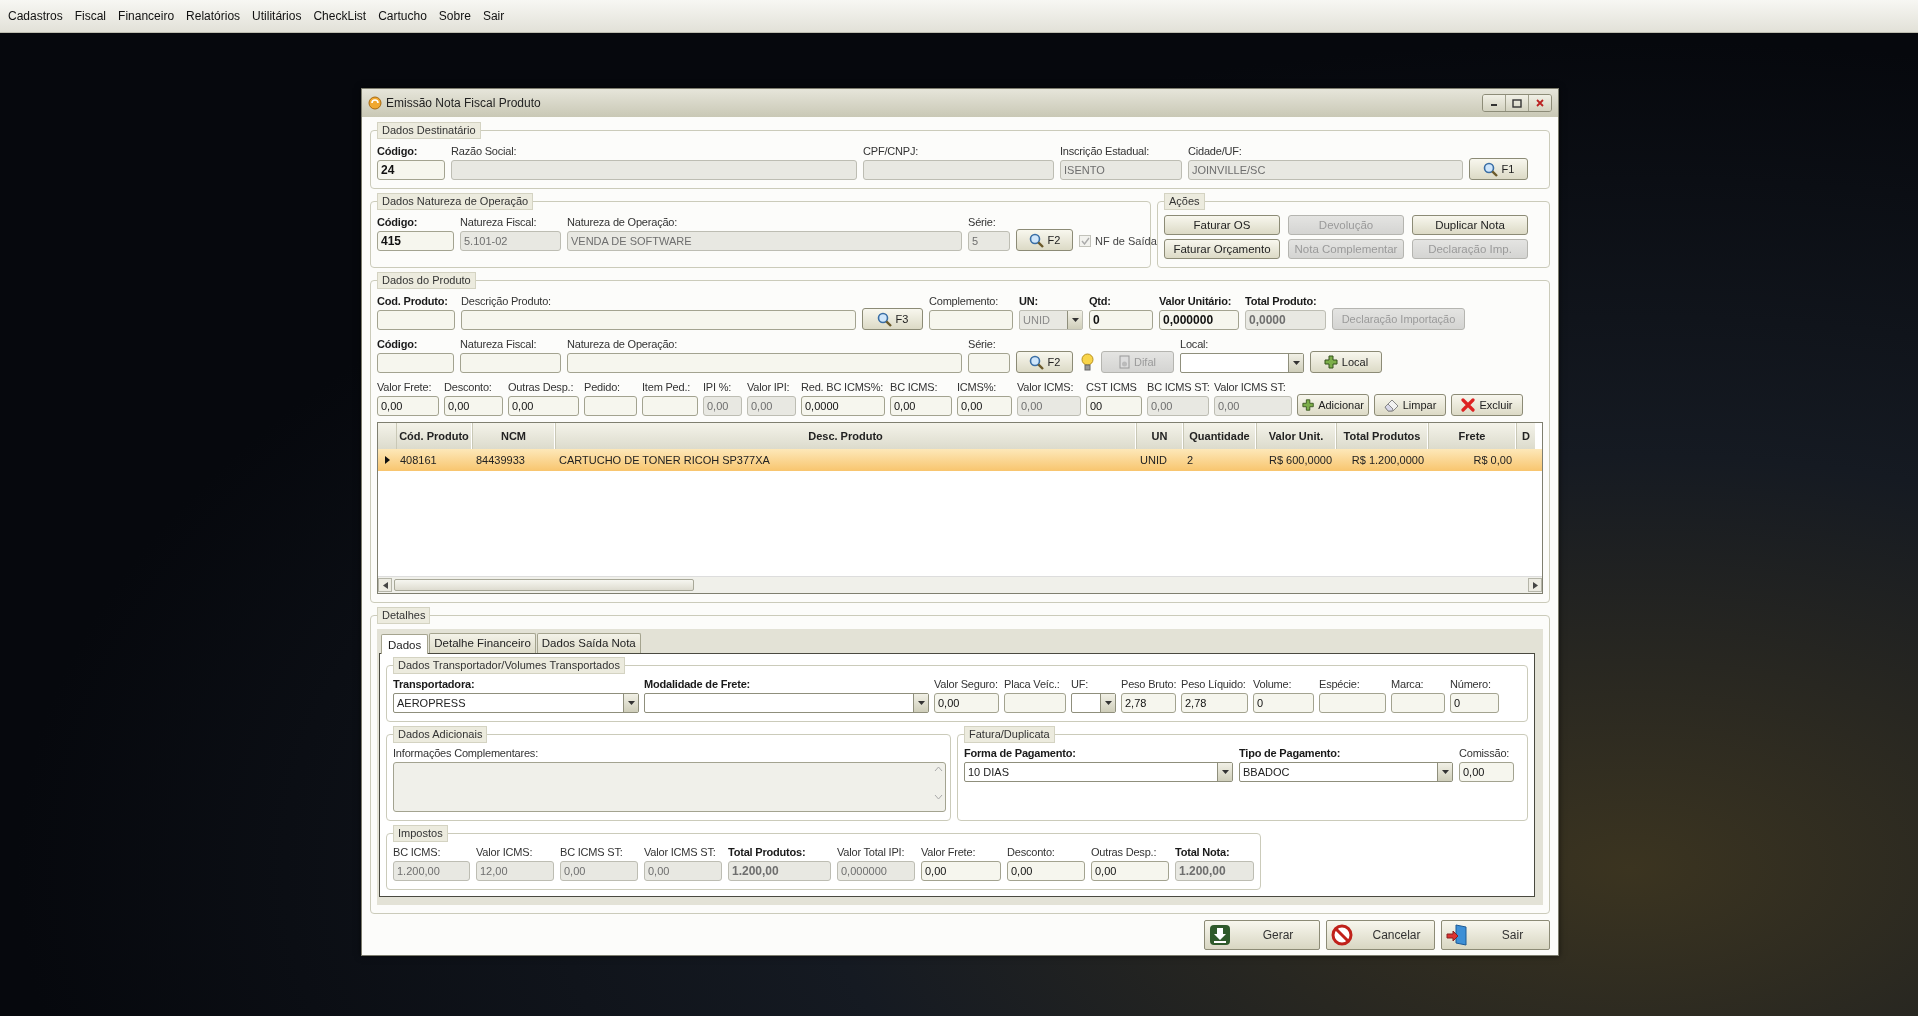 Image resolution: width=1918 pixels, height=1016 pixels. Describe the element at coordinates (960, 460) in the screenshot. I see `table-row: 408161 84439933 CARTUCHO DE TONER RICOH SP377XA UNID 2 R$ 600,0000 R$ 1.200,0000 R$ 0,00` at that location.